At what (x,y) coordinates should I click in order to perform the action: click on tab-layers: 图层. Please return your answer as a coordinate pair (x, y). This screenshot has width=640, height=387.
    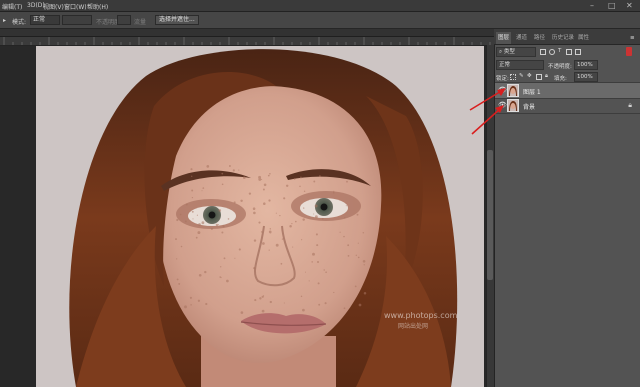
    Looking at the image, I should click on (504, 38).